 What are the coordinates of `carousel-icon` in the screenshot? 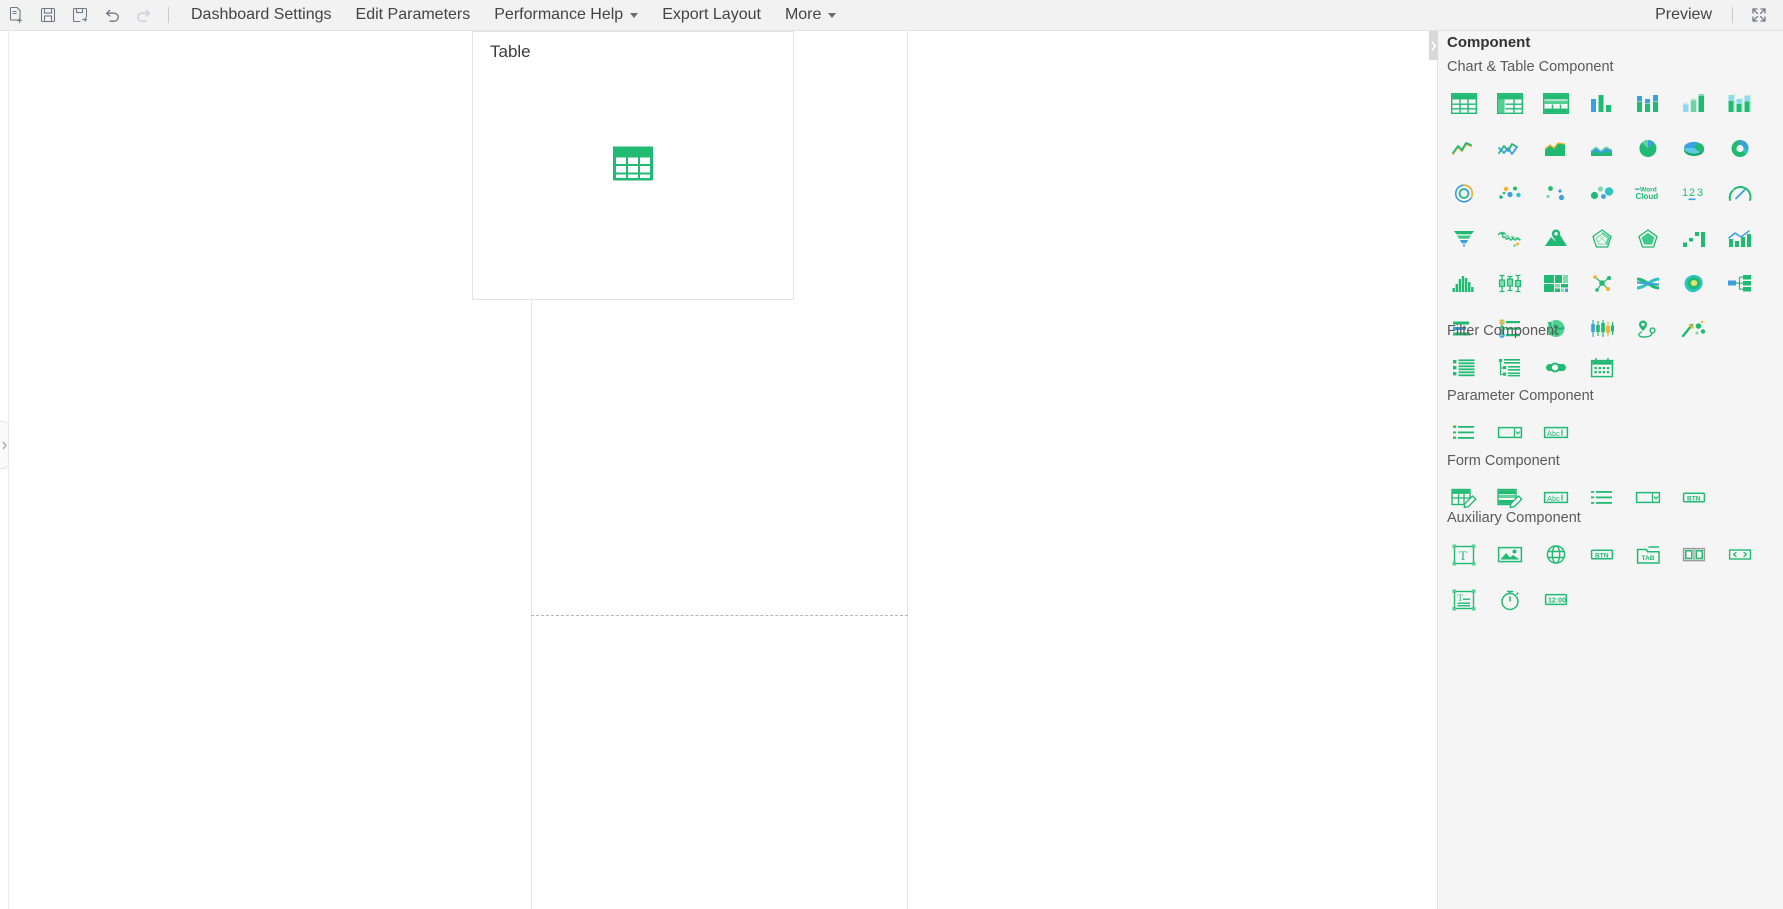 It's located at (1694, 554).